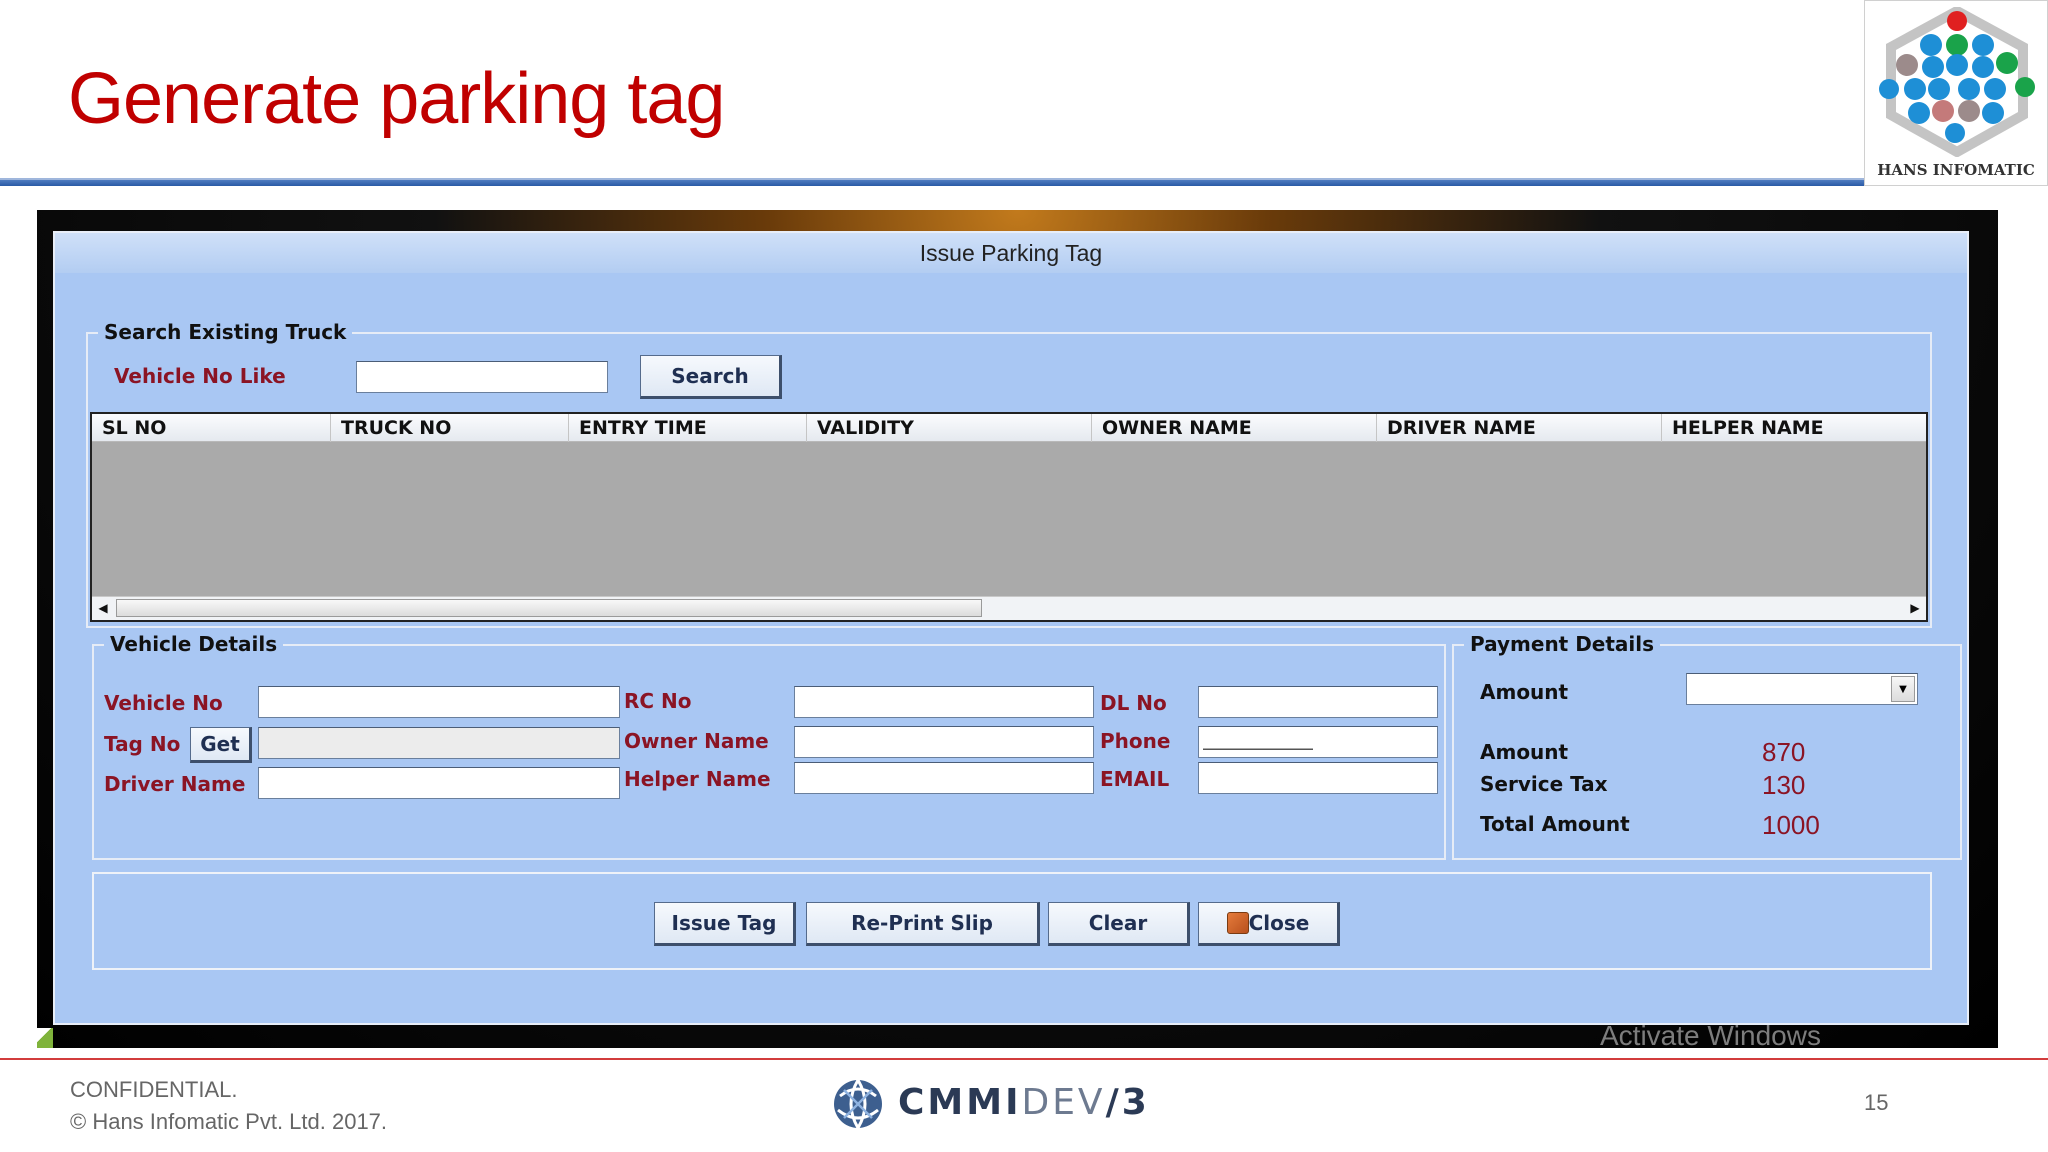 This screenshot has height=1152, width=2048. What do you see at coordinates (1279, 923) in the screenshot?
I see `close-button-label: Close` at bounding box center [1279, 923].